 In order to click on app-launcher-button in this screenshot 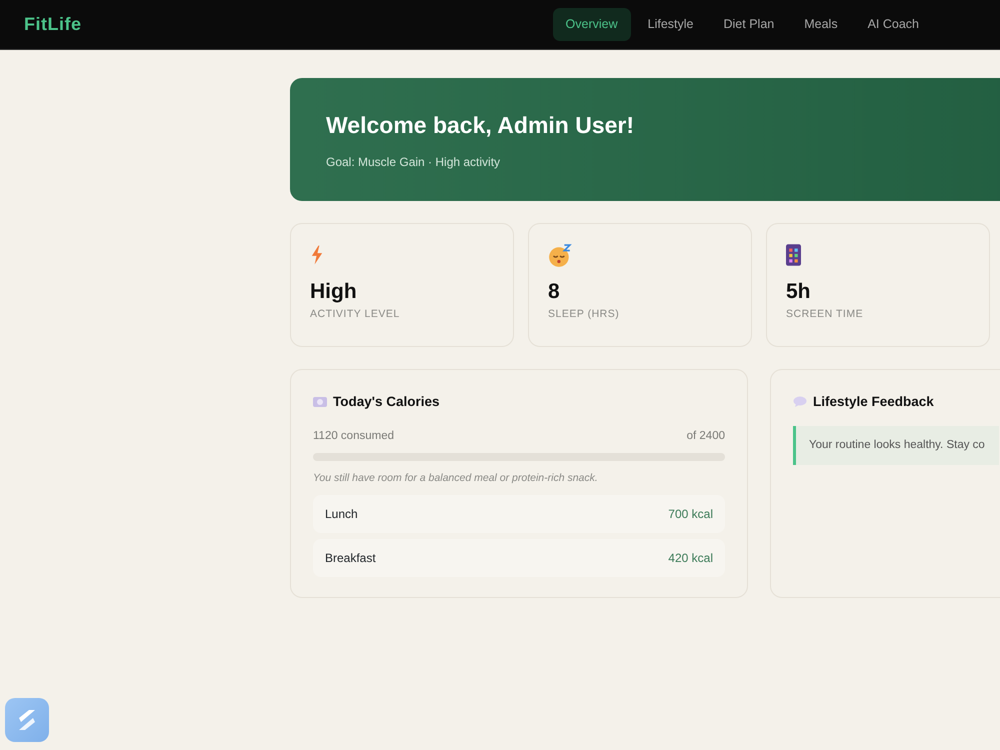, I will do `click(27, 720)`.